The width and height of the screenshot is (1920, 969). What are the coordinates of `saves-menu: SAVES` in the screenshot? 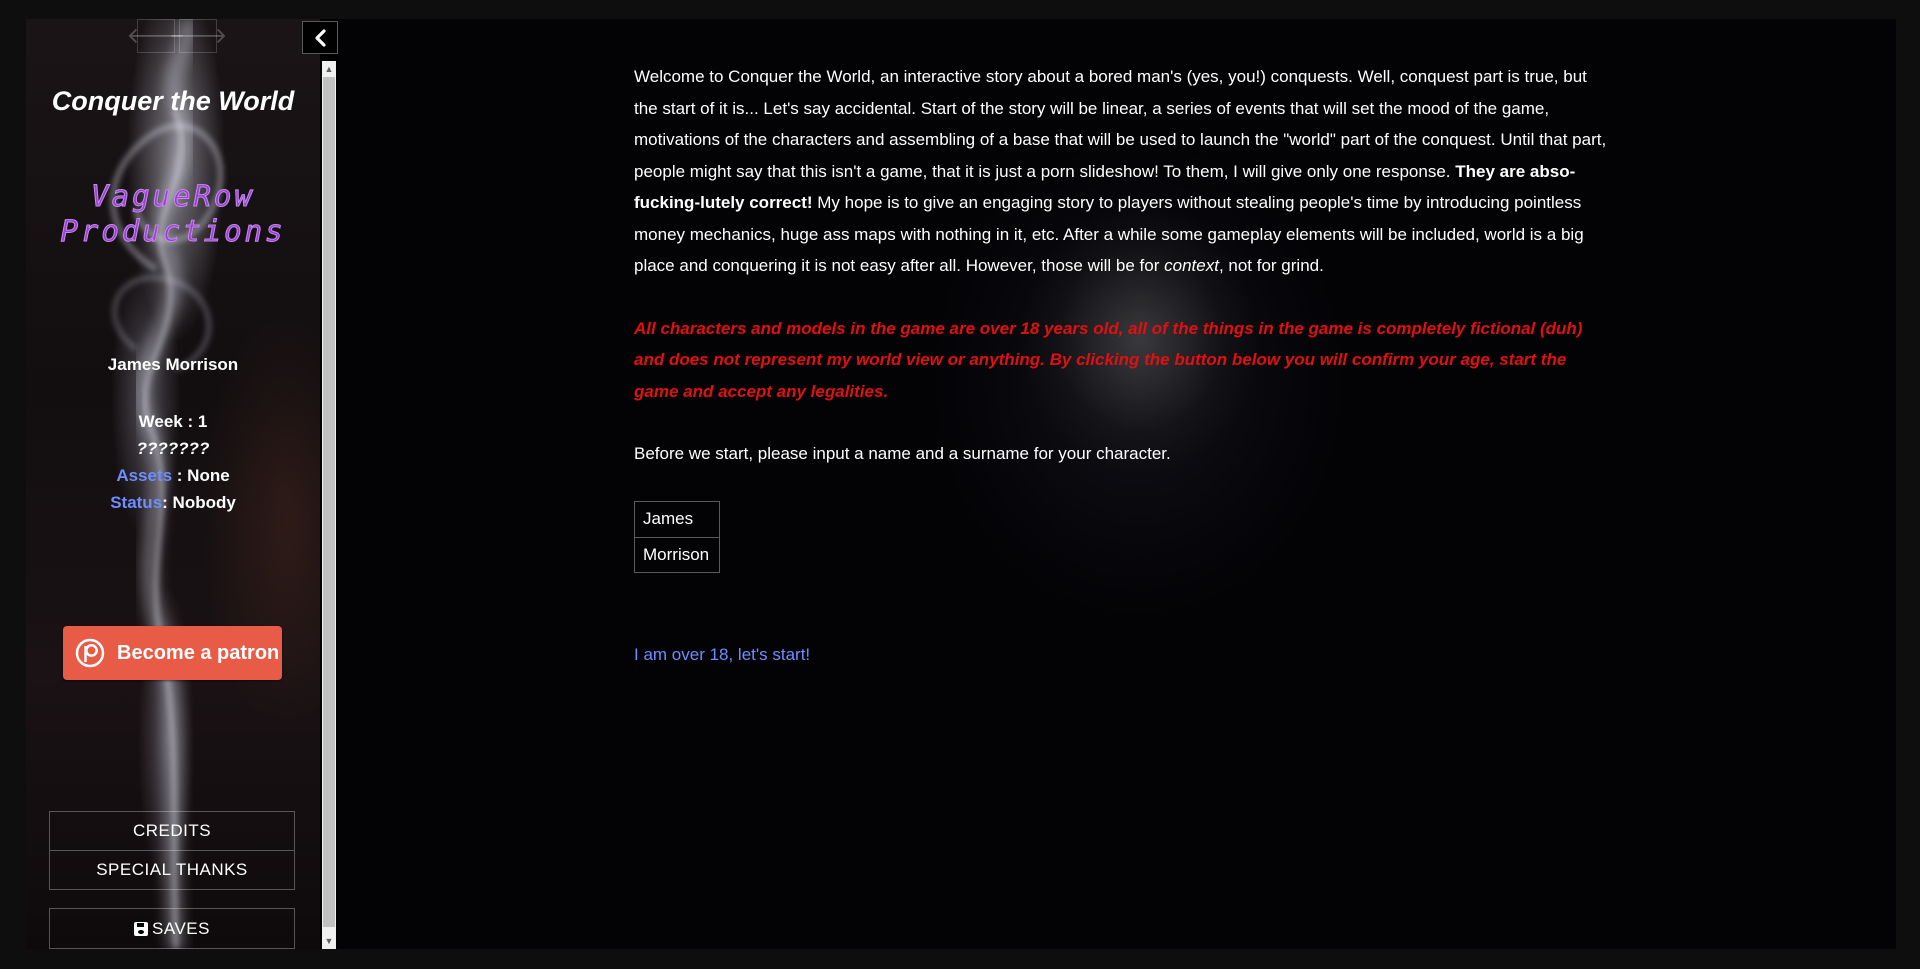 It's located at (172, 928).